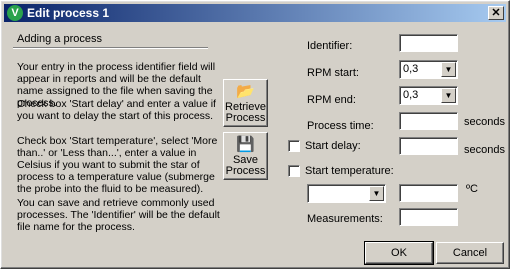 The image size is (510, 269). I want to click on section-title: Adding a process, so click(59, 39).